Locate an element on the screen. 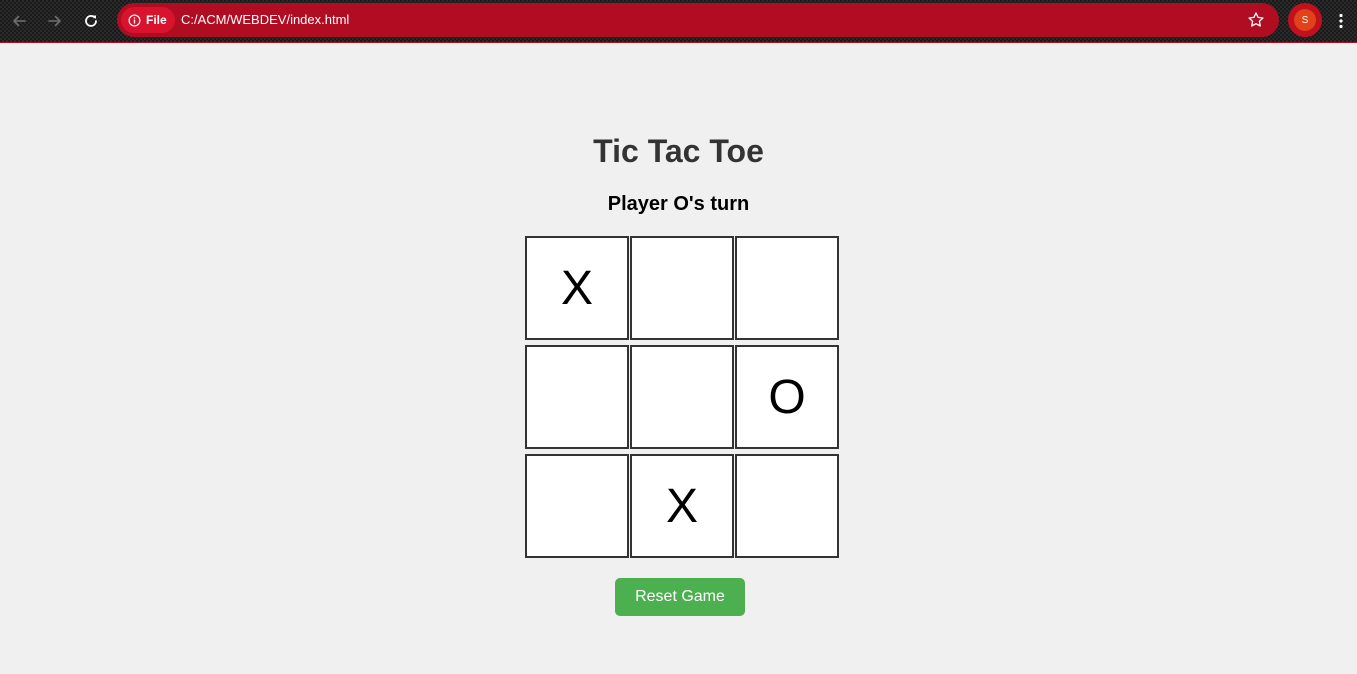 Image resolution: width=1357 pixels, height=674 pixels. forward-arrow-icon is located at coordinates (54, 21).